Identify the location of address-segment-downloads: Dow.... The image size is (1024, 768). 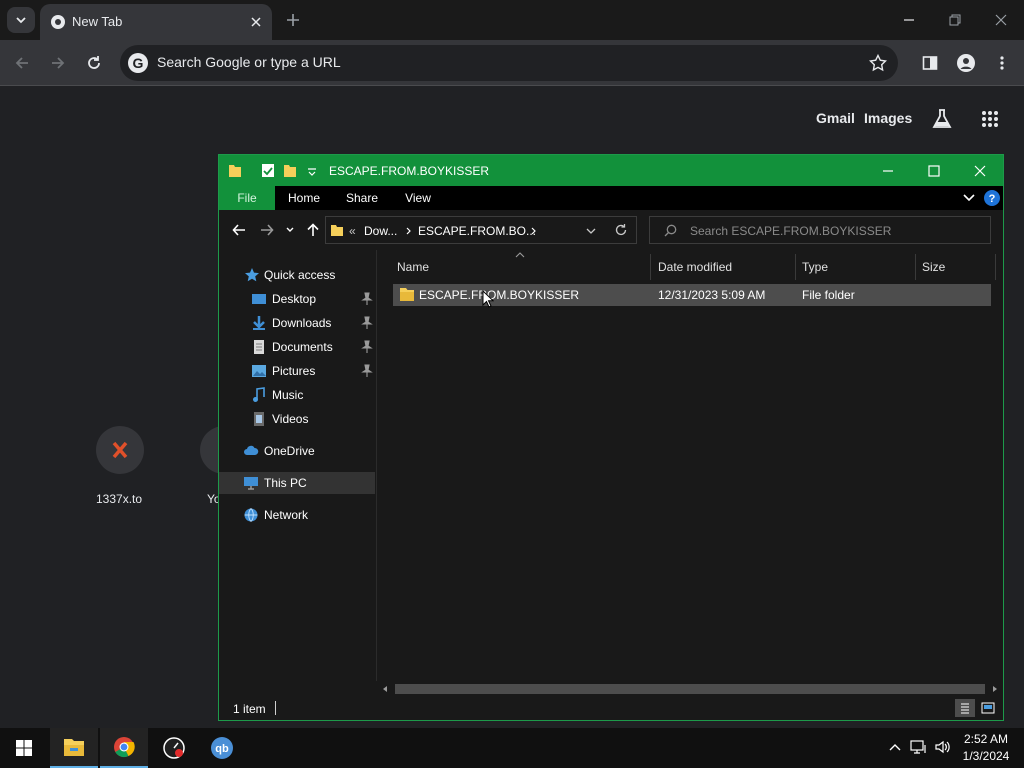
(380, 231).